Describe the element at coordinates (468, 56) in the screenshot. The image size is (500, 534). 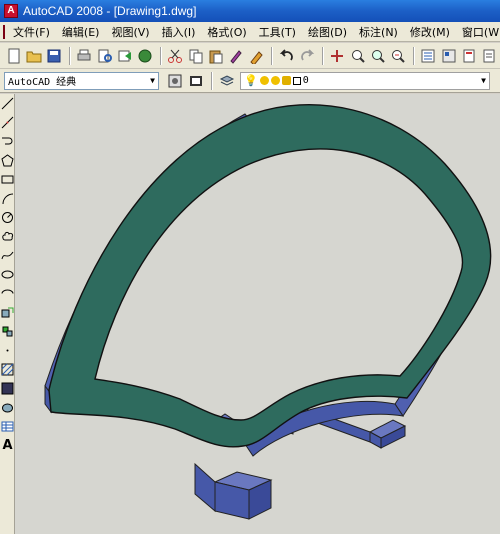
I see `tool-palettes-icon` at that location.